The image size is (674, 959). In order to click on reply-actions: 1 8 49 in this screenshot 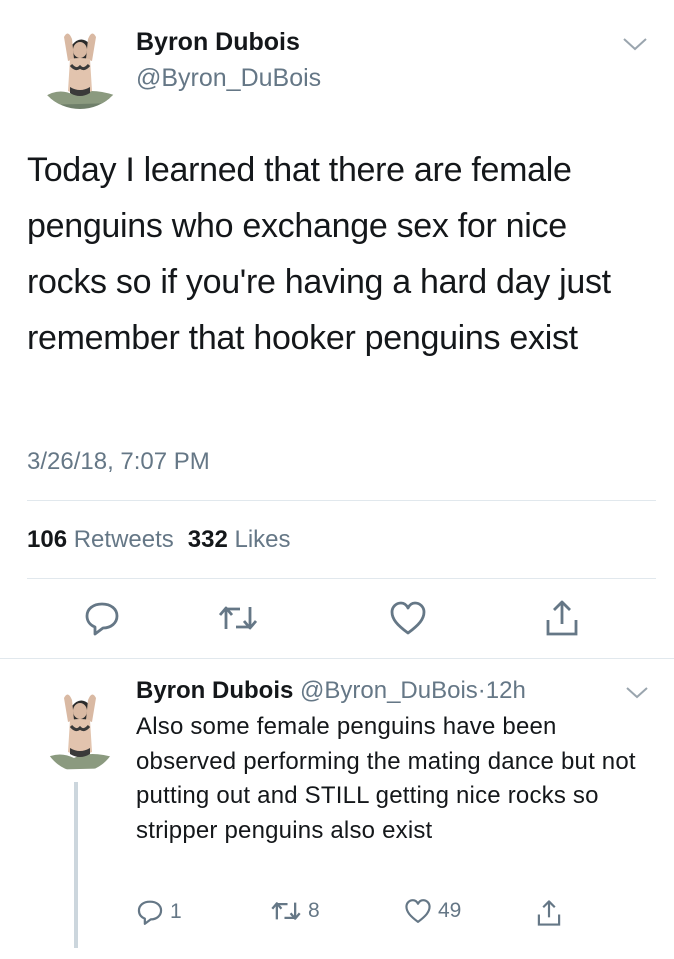, I will do `click(366, 916)`.